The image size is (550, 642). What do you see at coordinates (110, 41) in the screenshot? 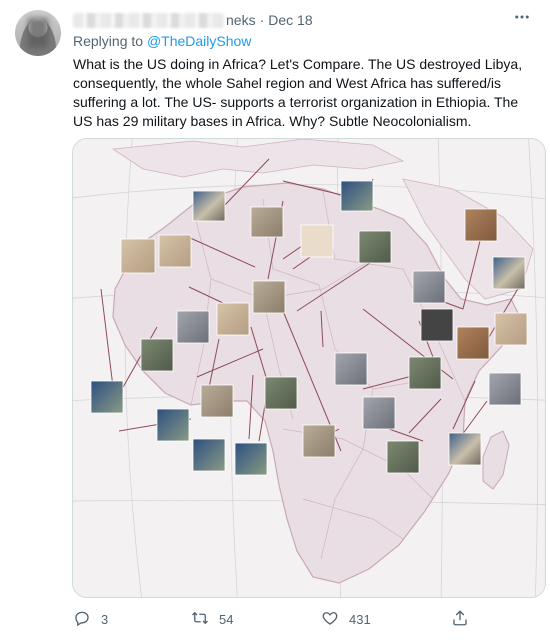
I see `replying-to-label: Replying to` at bounding box center [110, 41].